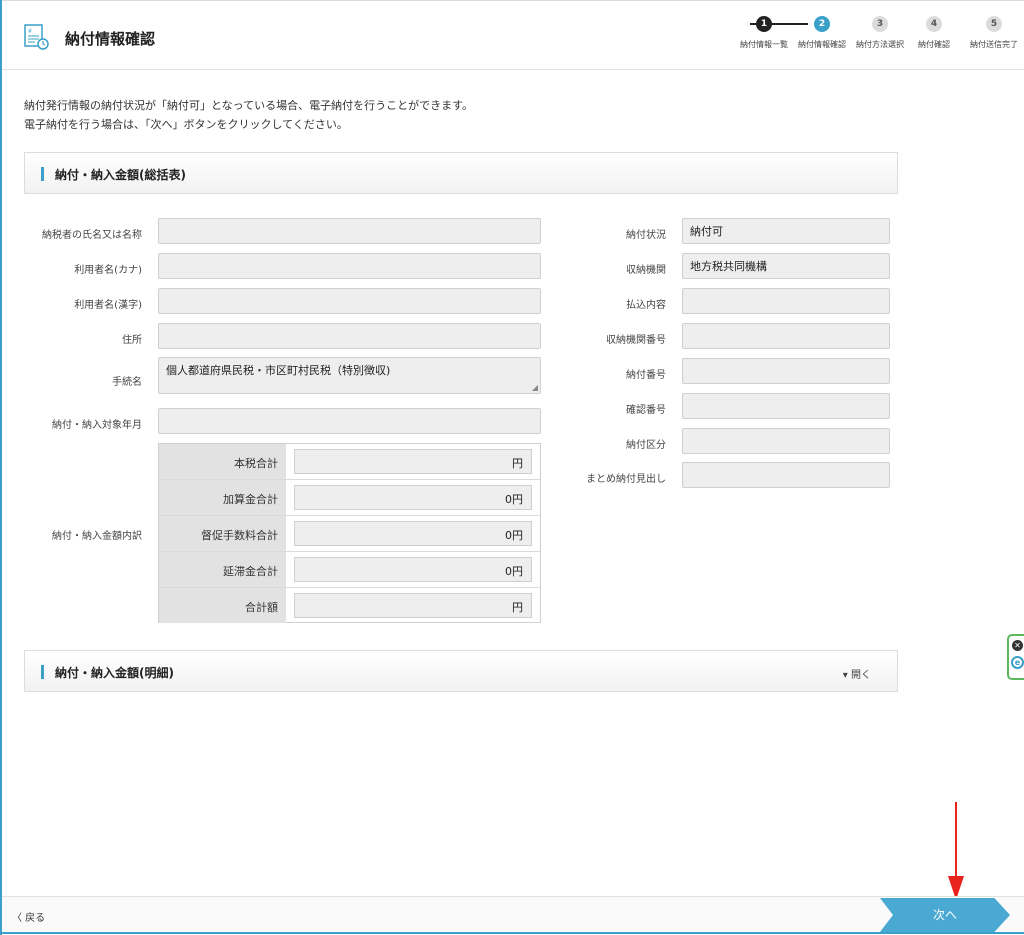 This screenshot has height=935, width=1024. Describe the element at coordinates (822, 33) in the screenshot. I see `step-2: 2 納付情報確認` at that location.